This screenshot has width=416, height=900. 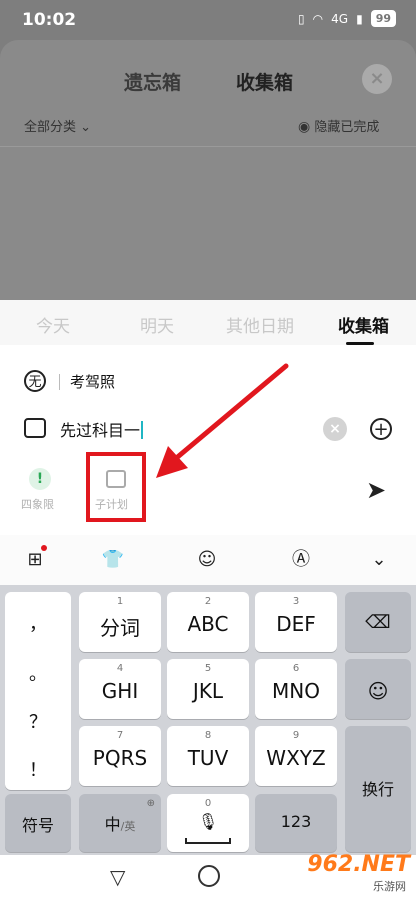 What do you see at coordinates (120, 628) in the screenshot?
I see `key-label: 分词` at bounding box center [120, 628].